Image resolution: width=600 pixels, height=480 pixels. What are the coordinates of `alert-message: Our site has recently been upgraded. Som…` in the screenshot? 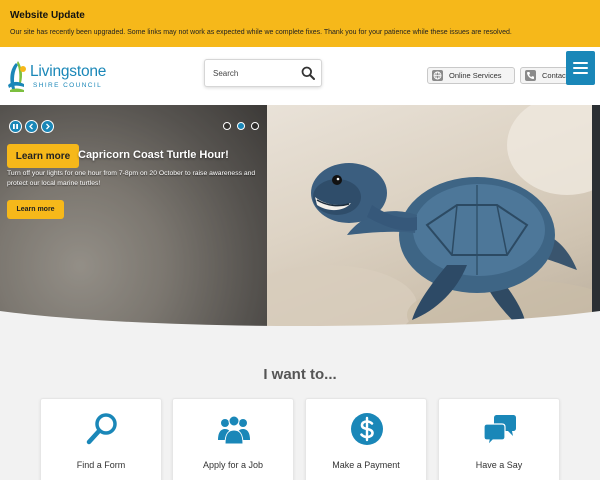 It's located at (261, 32).